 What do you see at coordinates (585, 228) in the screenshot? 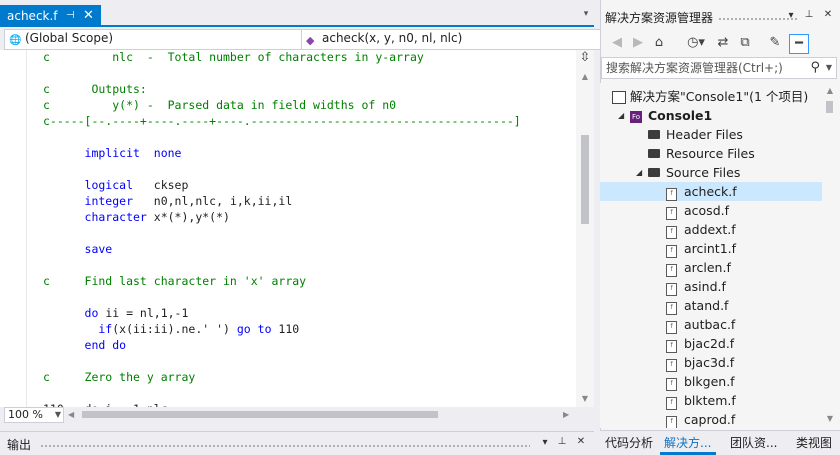
I see `editor-vertical-scrollbar` at bounding box center [585, 228].